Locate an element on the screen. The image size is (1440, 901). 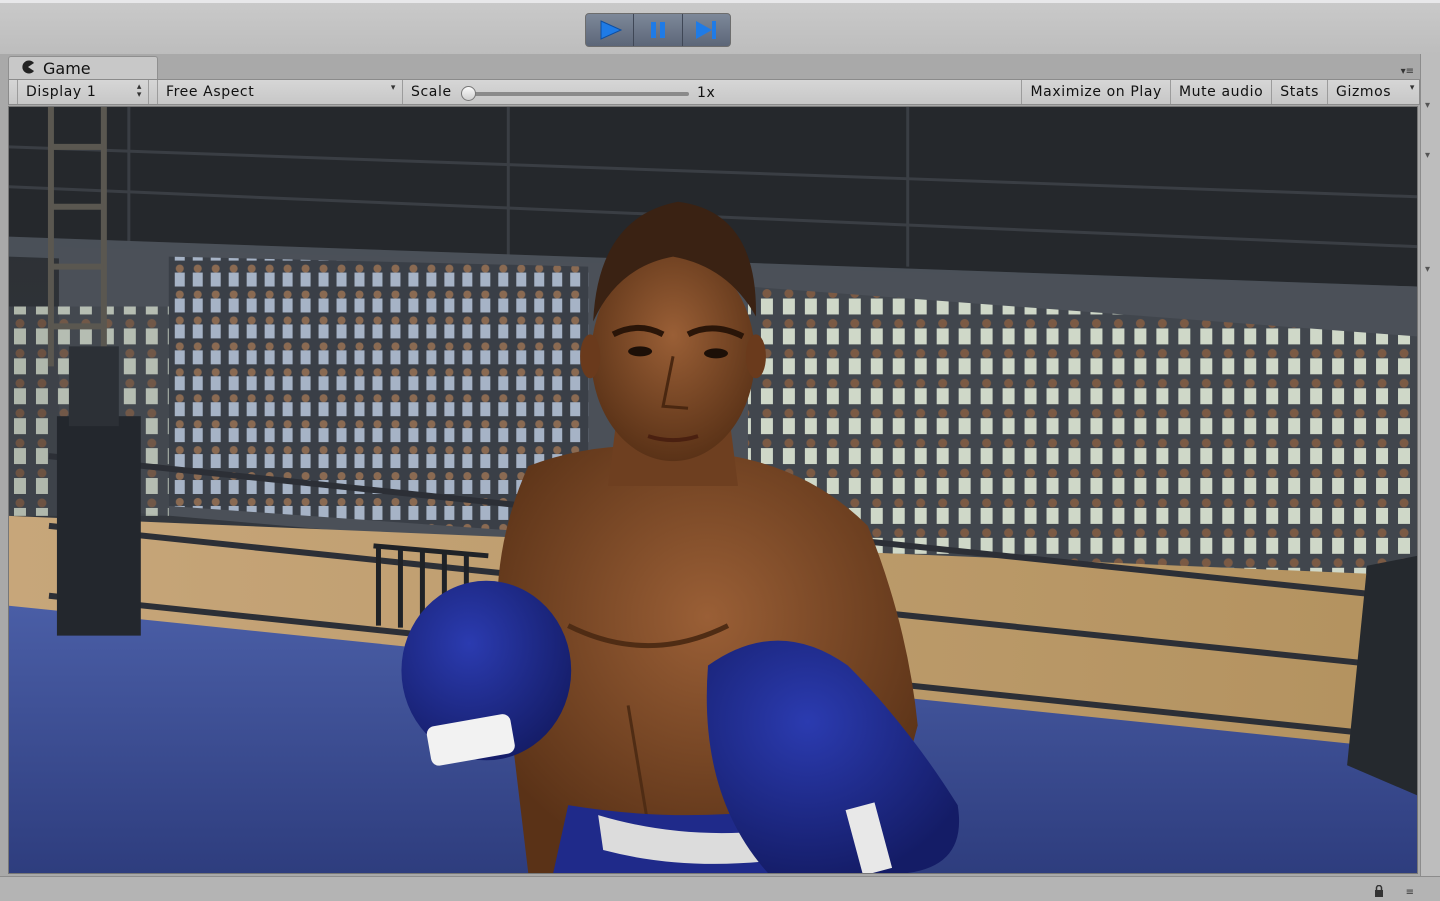
status-bar: ≡ is located at coordinates (720, 888).